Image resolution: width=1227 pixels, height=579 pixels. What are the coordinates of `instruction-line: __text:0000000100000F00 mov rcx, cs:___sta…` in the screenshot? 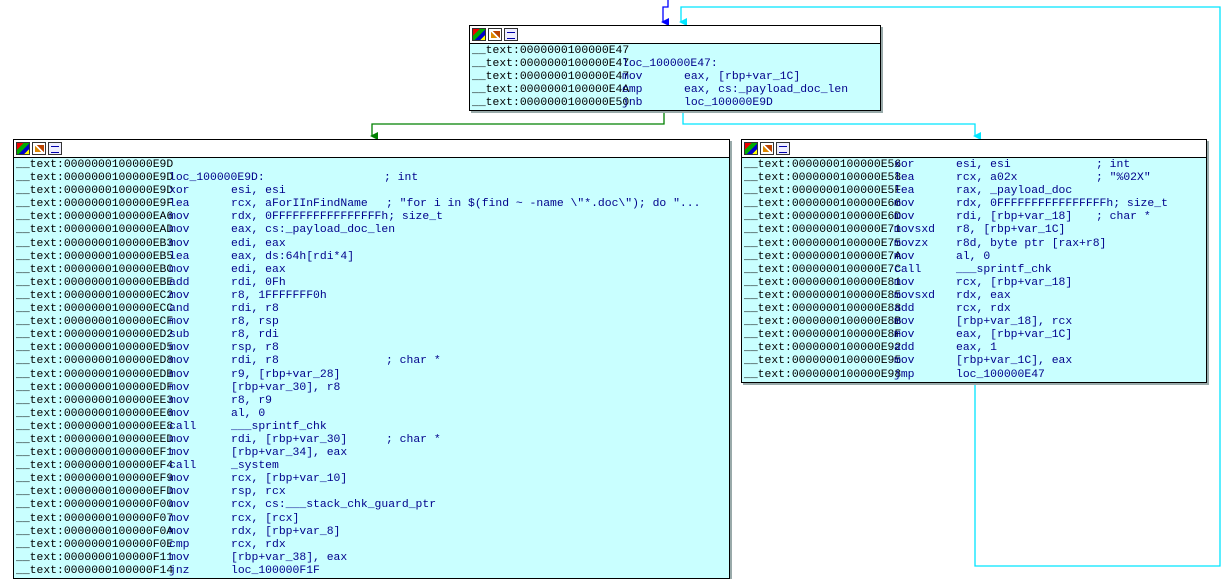 It's located at (372, 505).